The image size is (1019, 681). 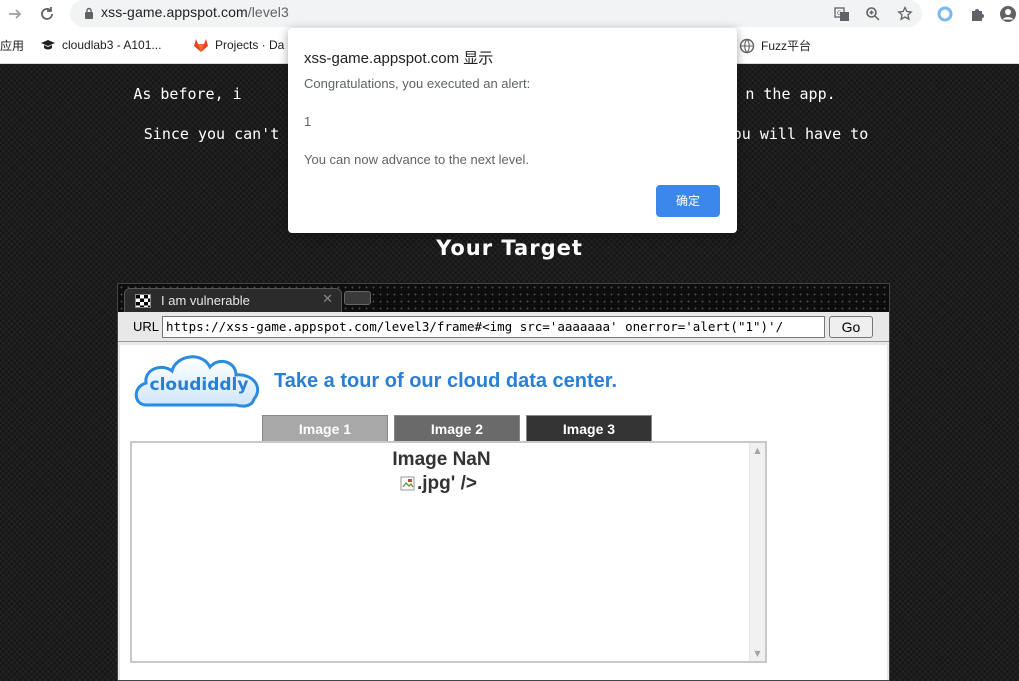 What do you see at coordinates (205, 300) in the screenshot?
I see `frame-tab-title: I am vulnerable` at bounding box center [205, 300].